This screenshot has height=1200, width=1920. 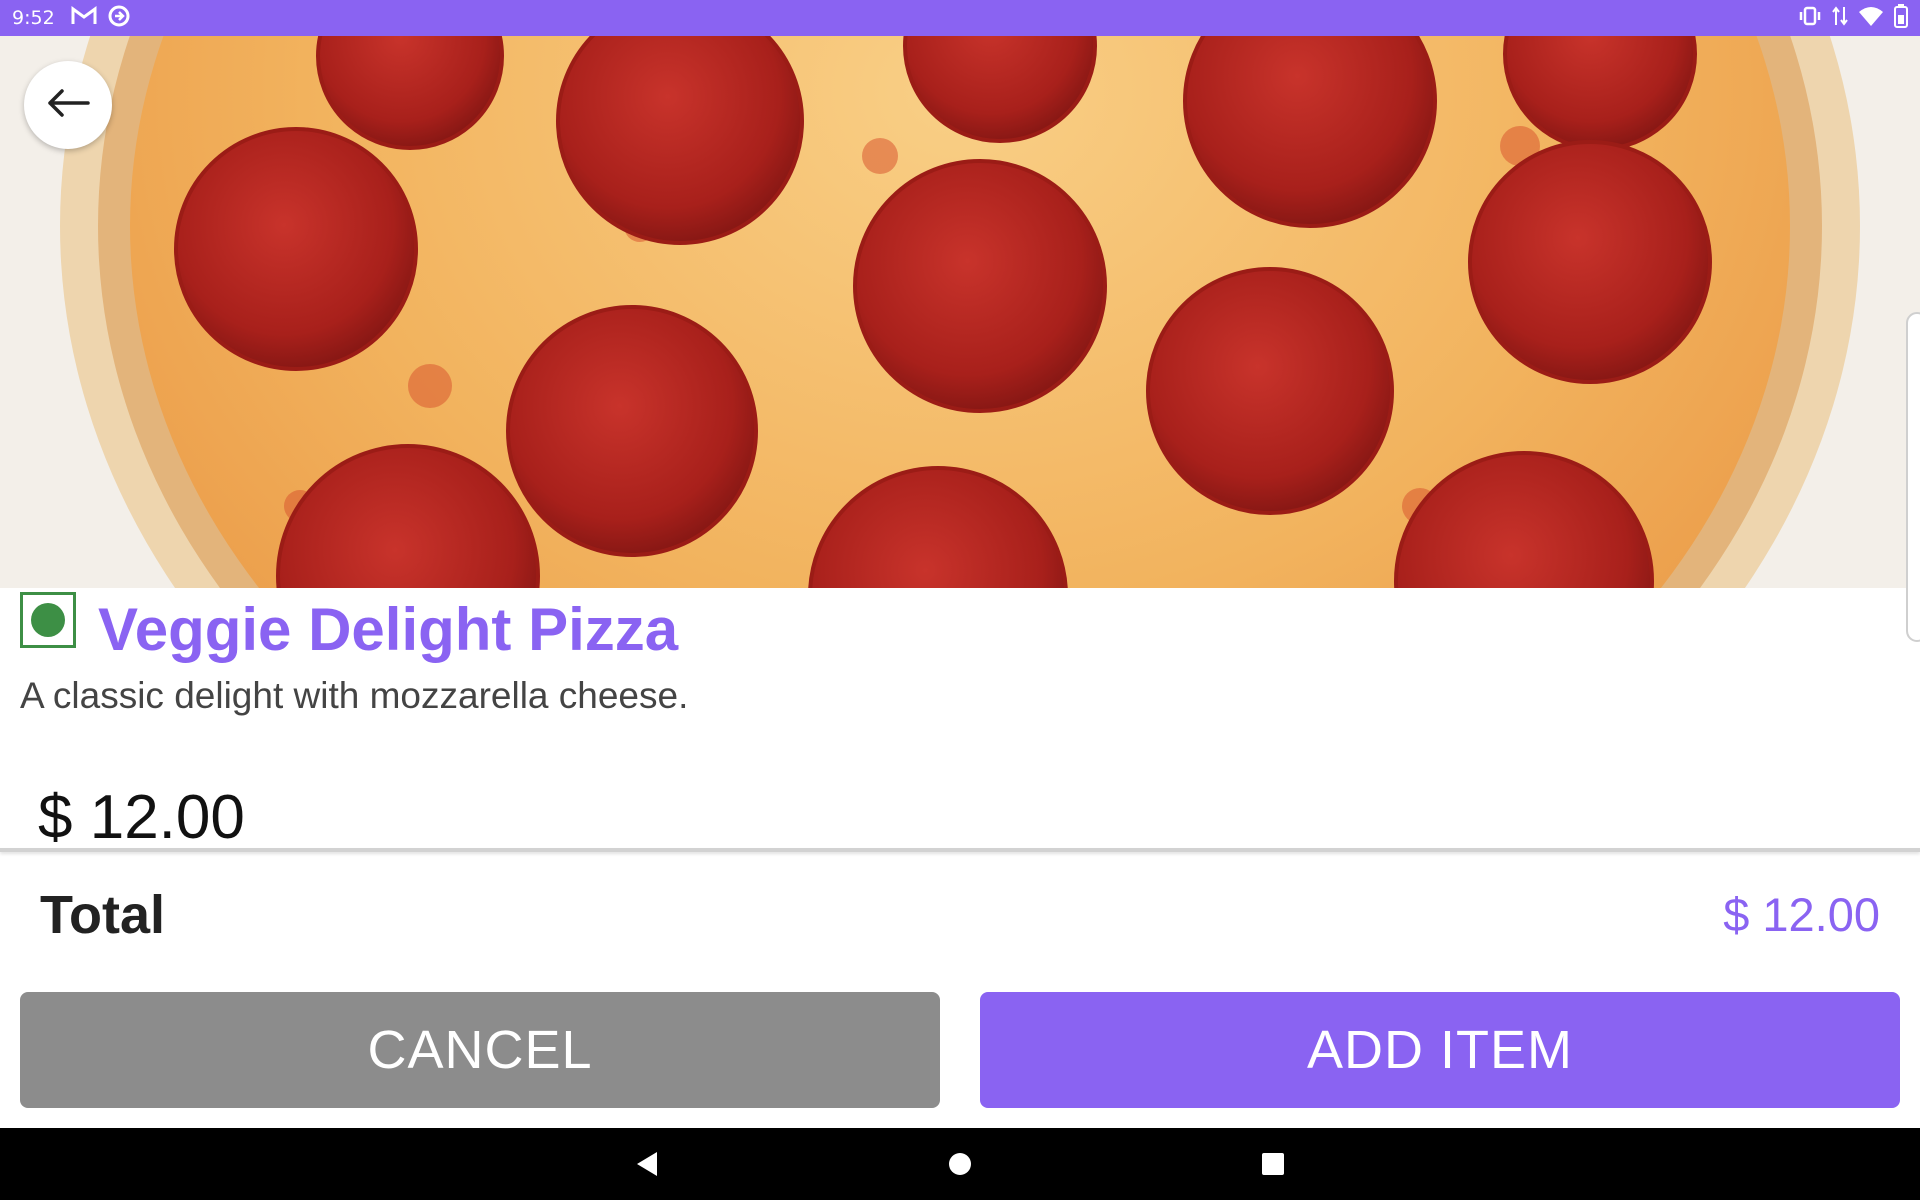 What do you see at coordinates (1440, 1050) in the screenshot?
I see `add-item-button: ADD ITEM` at bounding box center [1440, 1050].